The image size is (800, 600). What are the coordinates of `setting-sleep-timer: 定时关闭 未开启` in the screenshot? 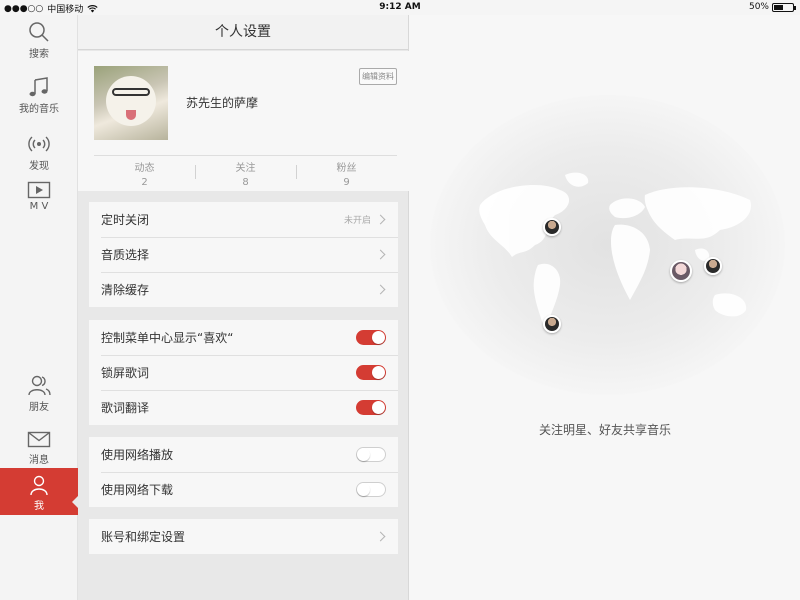 It's located at (243, 219).